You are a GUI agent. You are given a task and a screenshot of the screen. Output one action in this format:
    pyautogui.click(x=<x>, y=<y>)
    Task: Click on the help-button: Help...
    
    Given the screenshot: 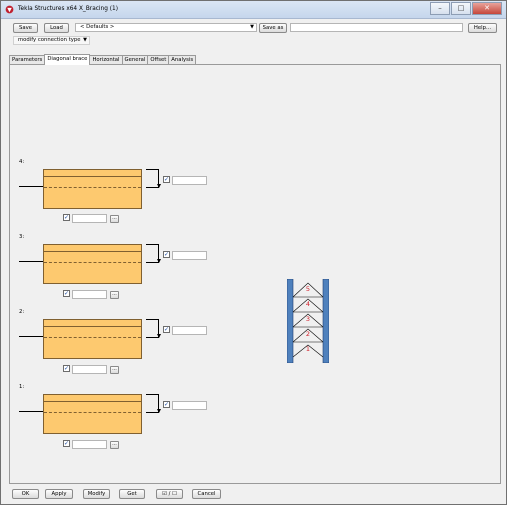 What is the action you would take?
    pyautogui.click(x=482, y=28)
    